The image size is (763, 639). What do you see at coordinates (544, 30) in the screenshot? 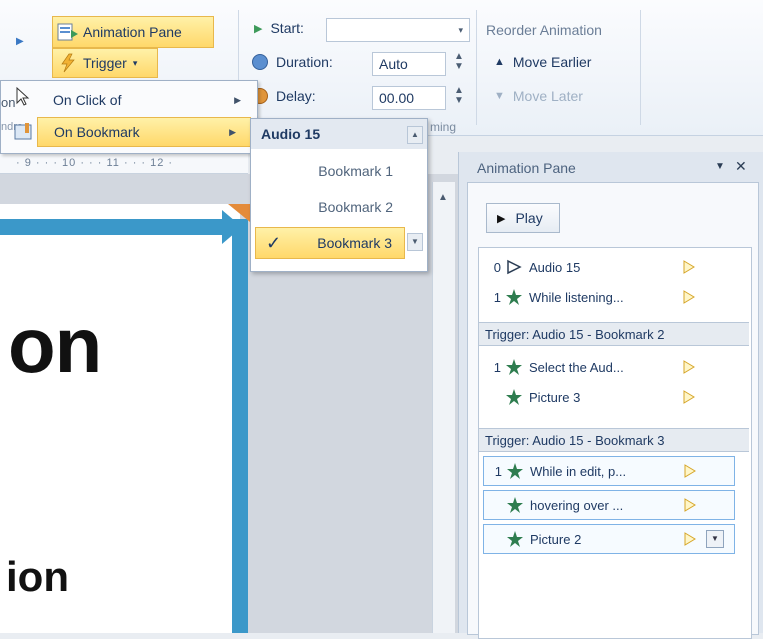
I see `reorder-animation-title: Reorder Animation` at bounding box center [544, 30].